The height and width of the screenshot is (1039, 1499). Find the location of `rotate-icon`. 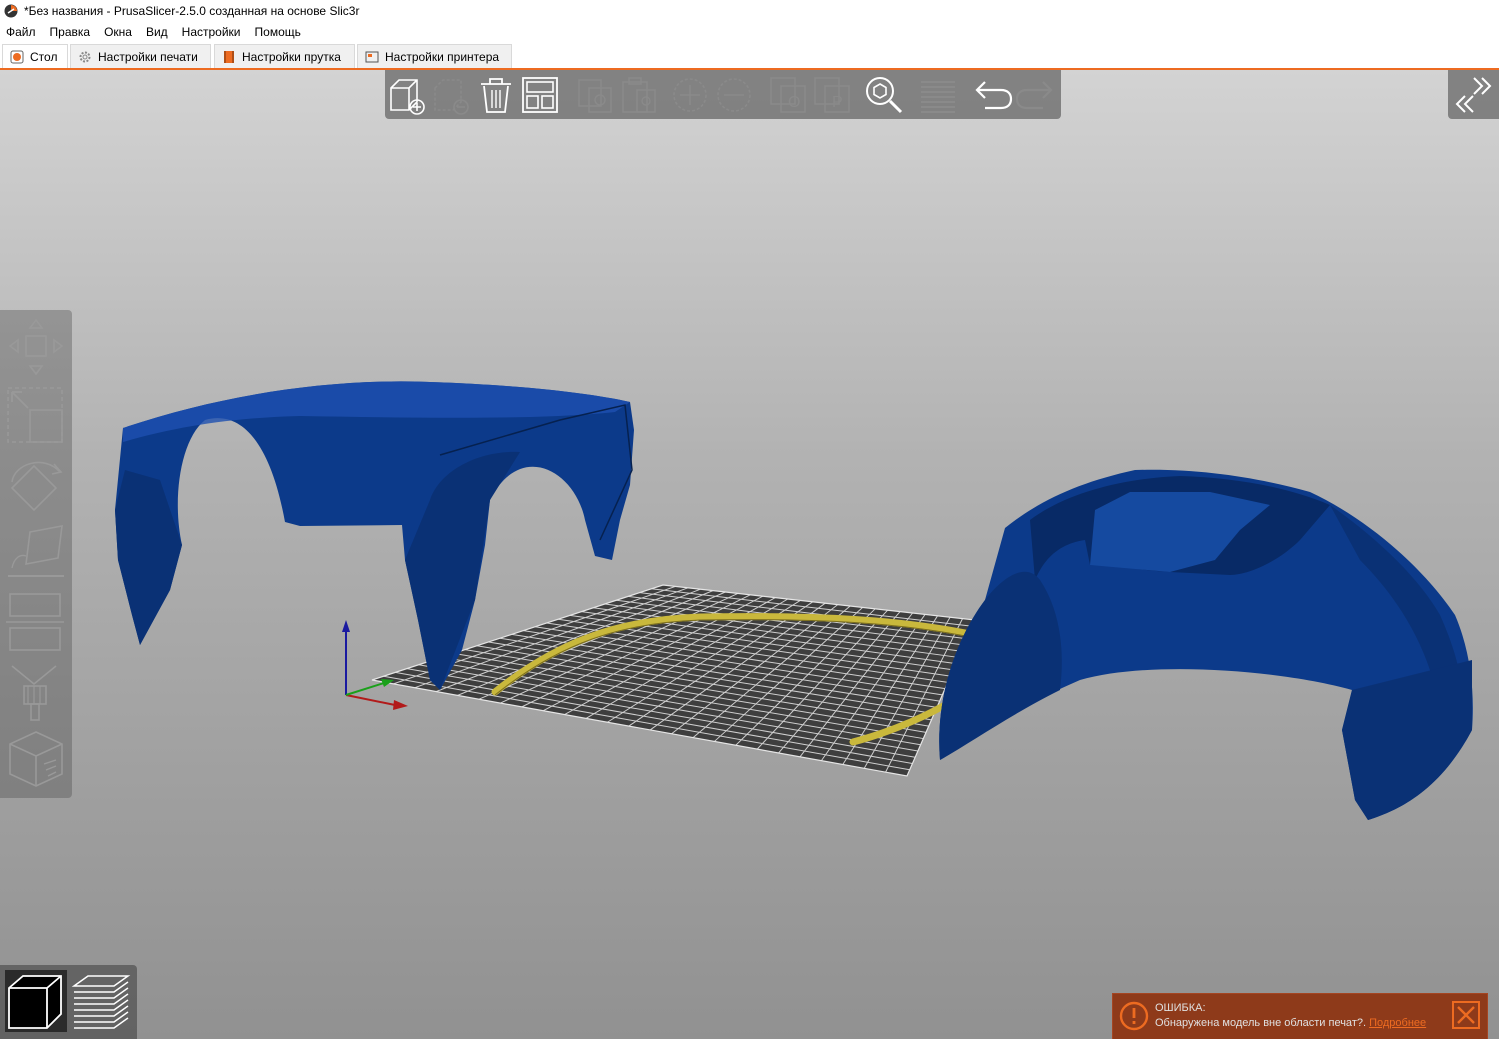

rotate-icon is located at coordinates (36, 486).